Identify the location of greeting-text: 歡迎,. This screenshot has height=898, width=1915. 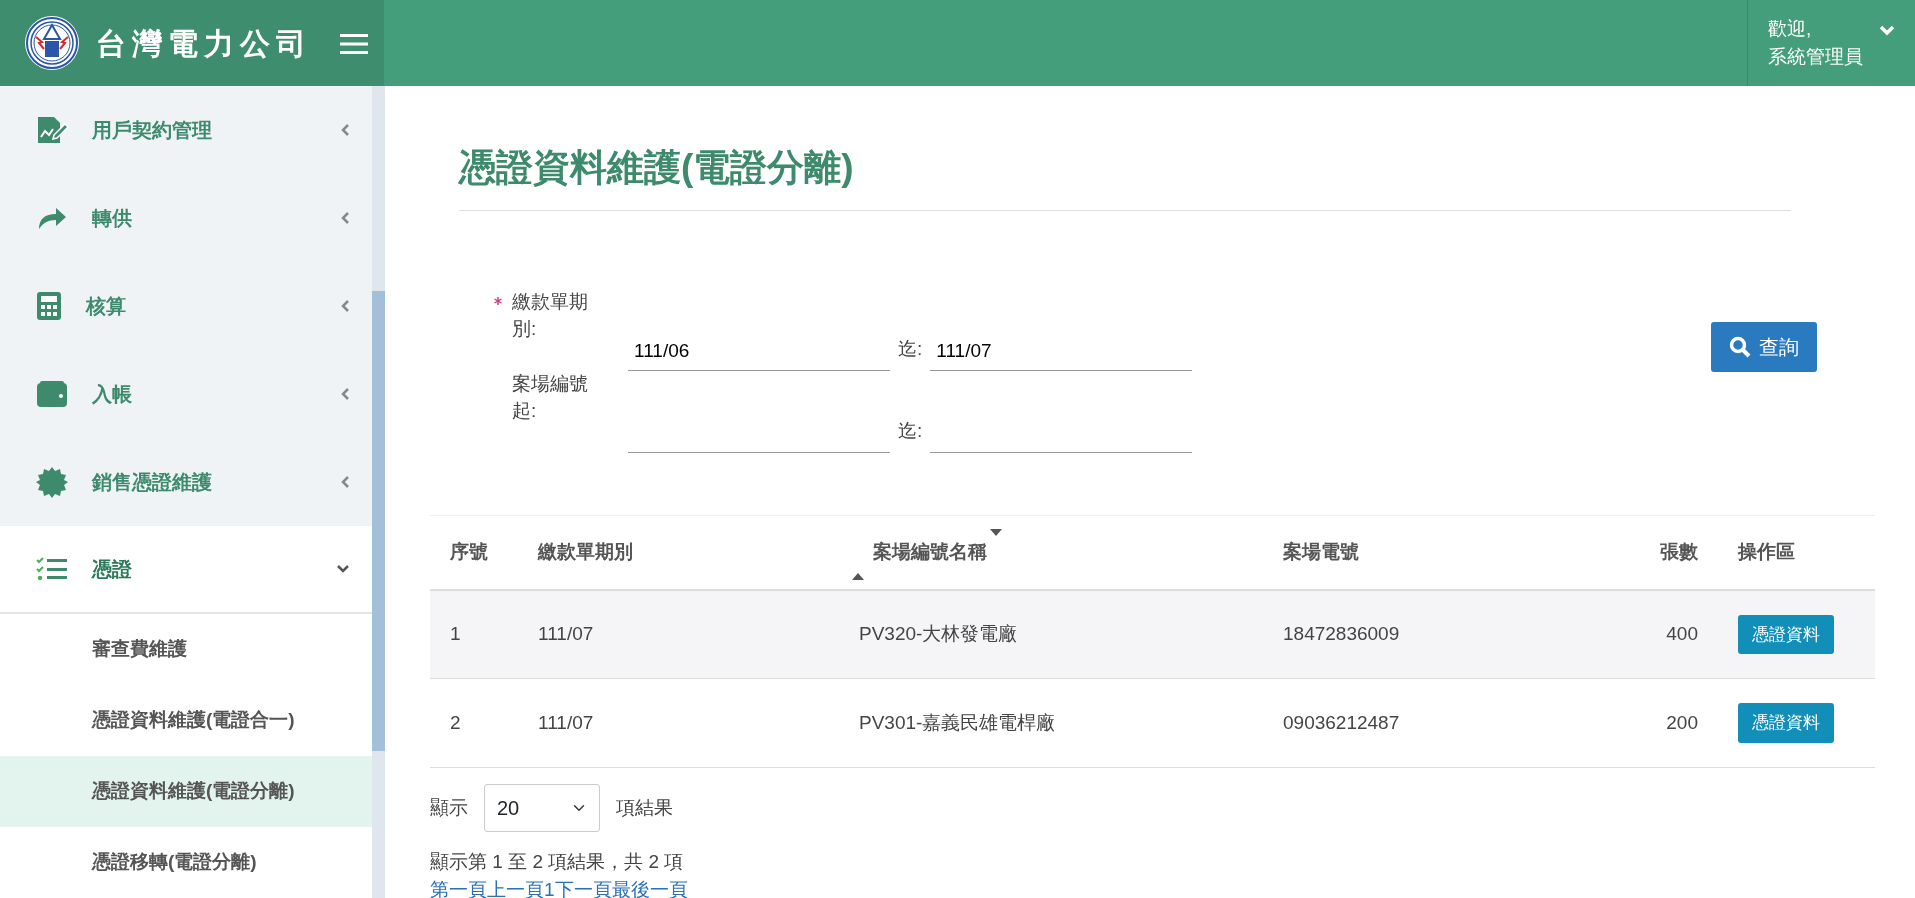
(1790, 29).